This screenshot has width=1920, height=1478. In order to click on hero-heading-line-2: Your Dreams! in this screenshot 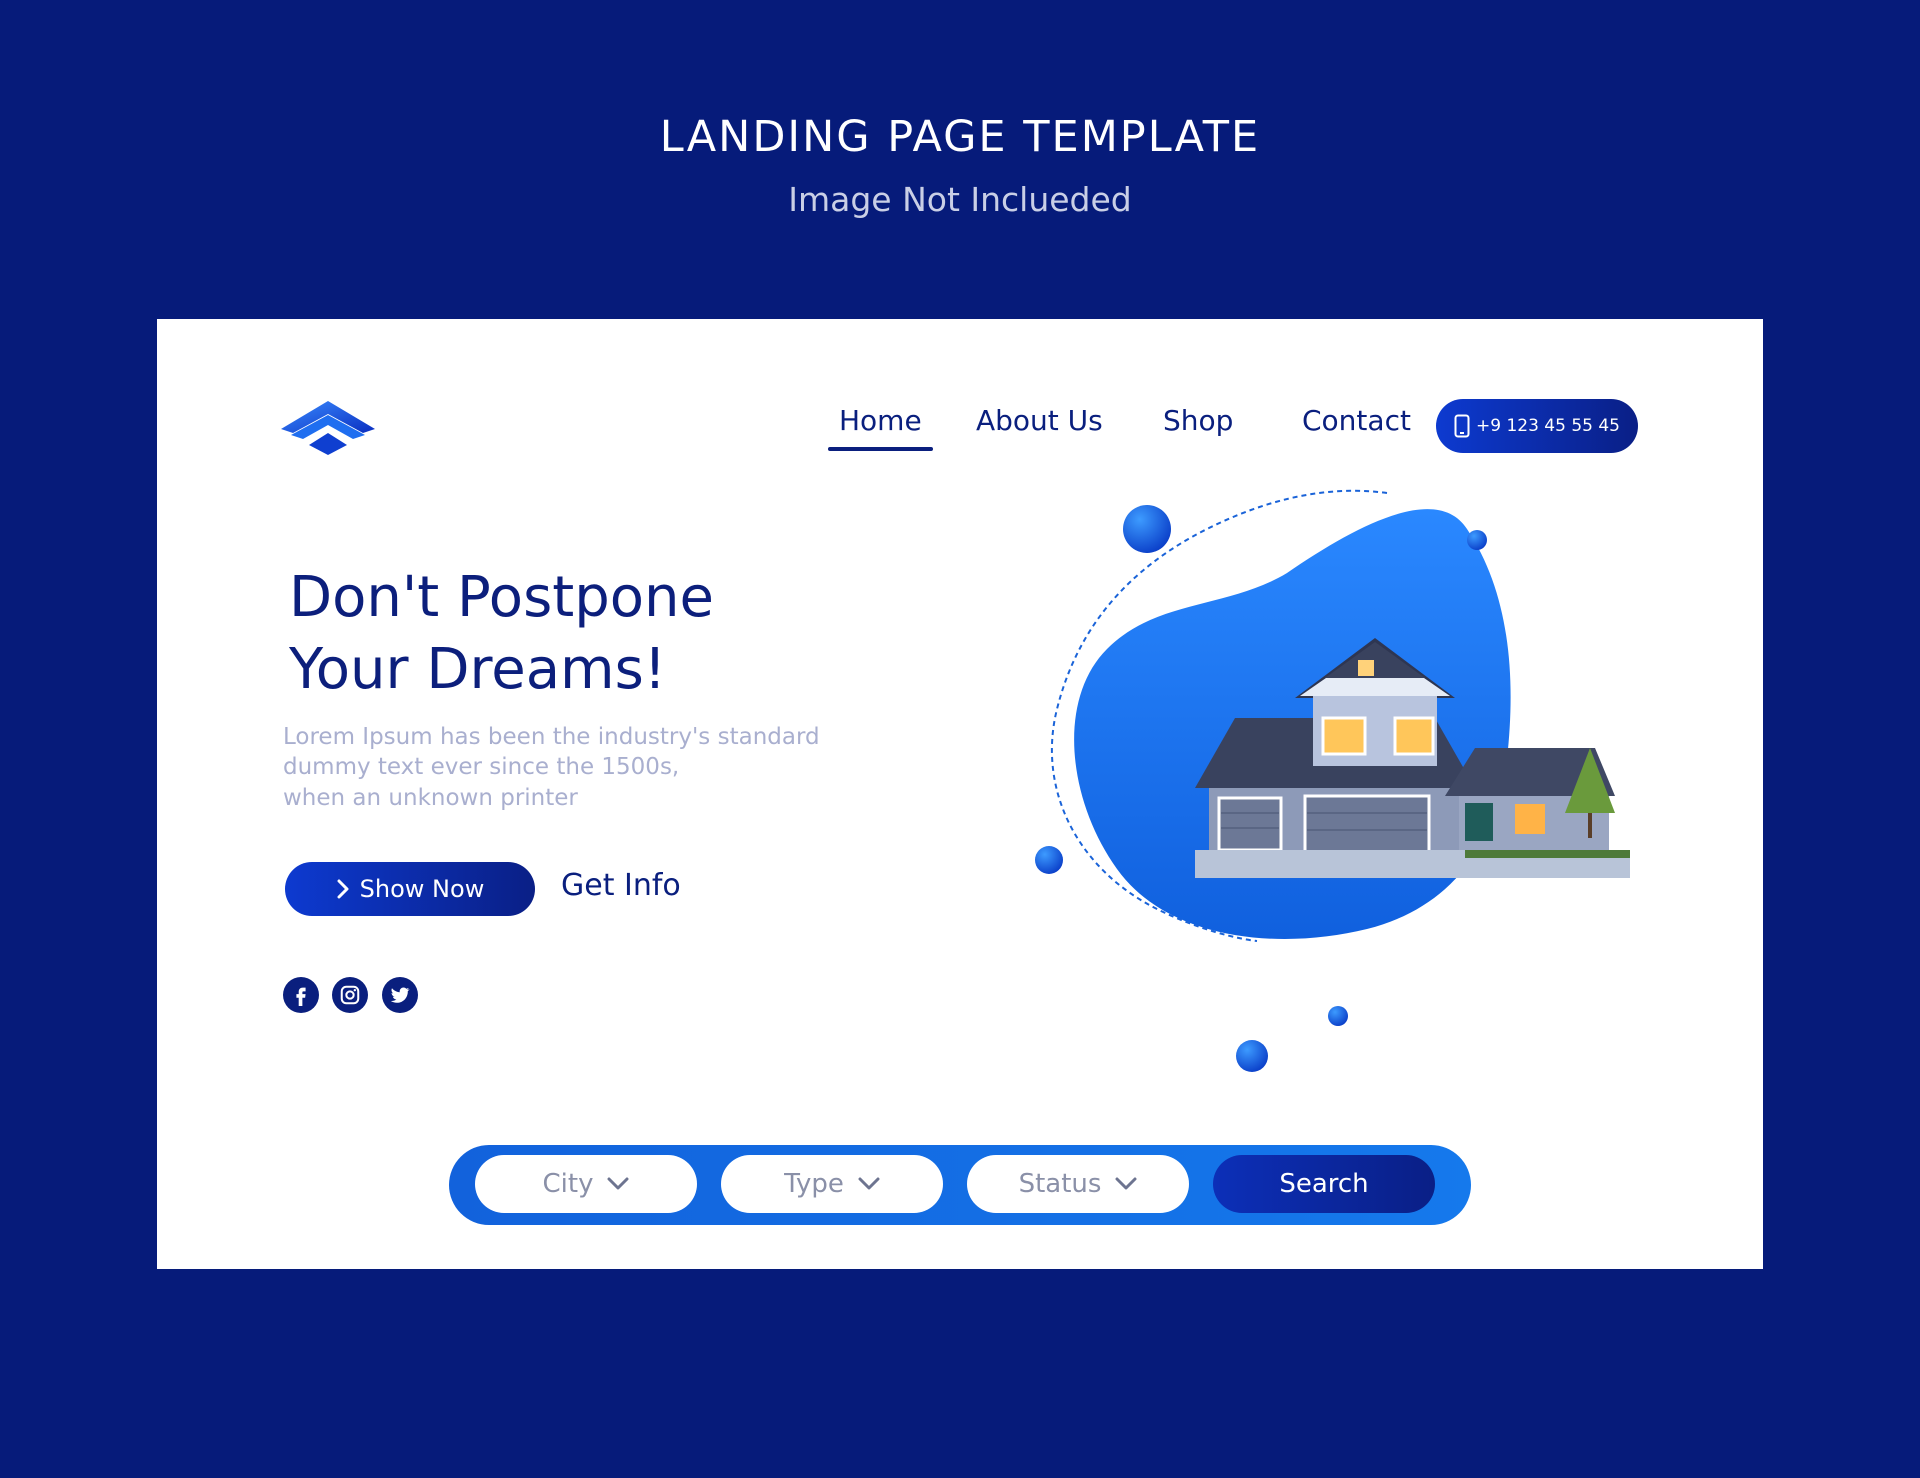, I will do `click(478, 669)`.